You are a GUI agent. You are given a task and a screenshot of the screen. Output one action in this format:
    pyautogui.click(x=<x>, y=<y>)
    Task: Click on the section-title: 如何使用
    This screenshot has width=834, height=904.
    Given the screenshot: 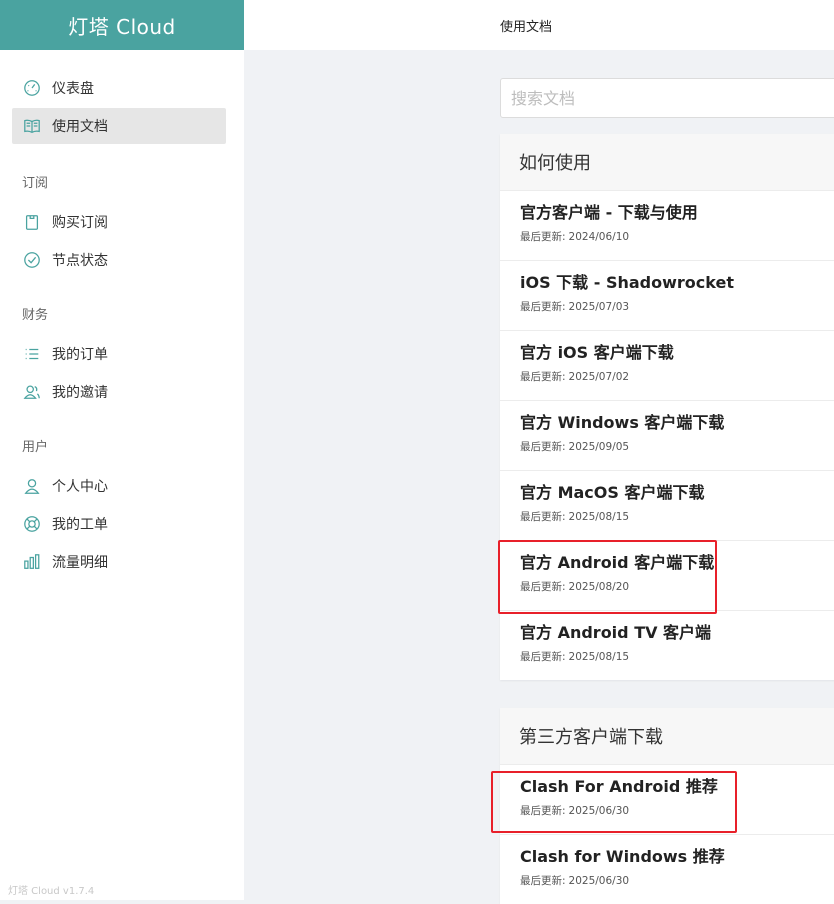 What is the action you would take?
    pyautogui.click(x=667, y=162)
    